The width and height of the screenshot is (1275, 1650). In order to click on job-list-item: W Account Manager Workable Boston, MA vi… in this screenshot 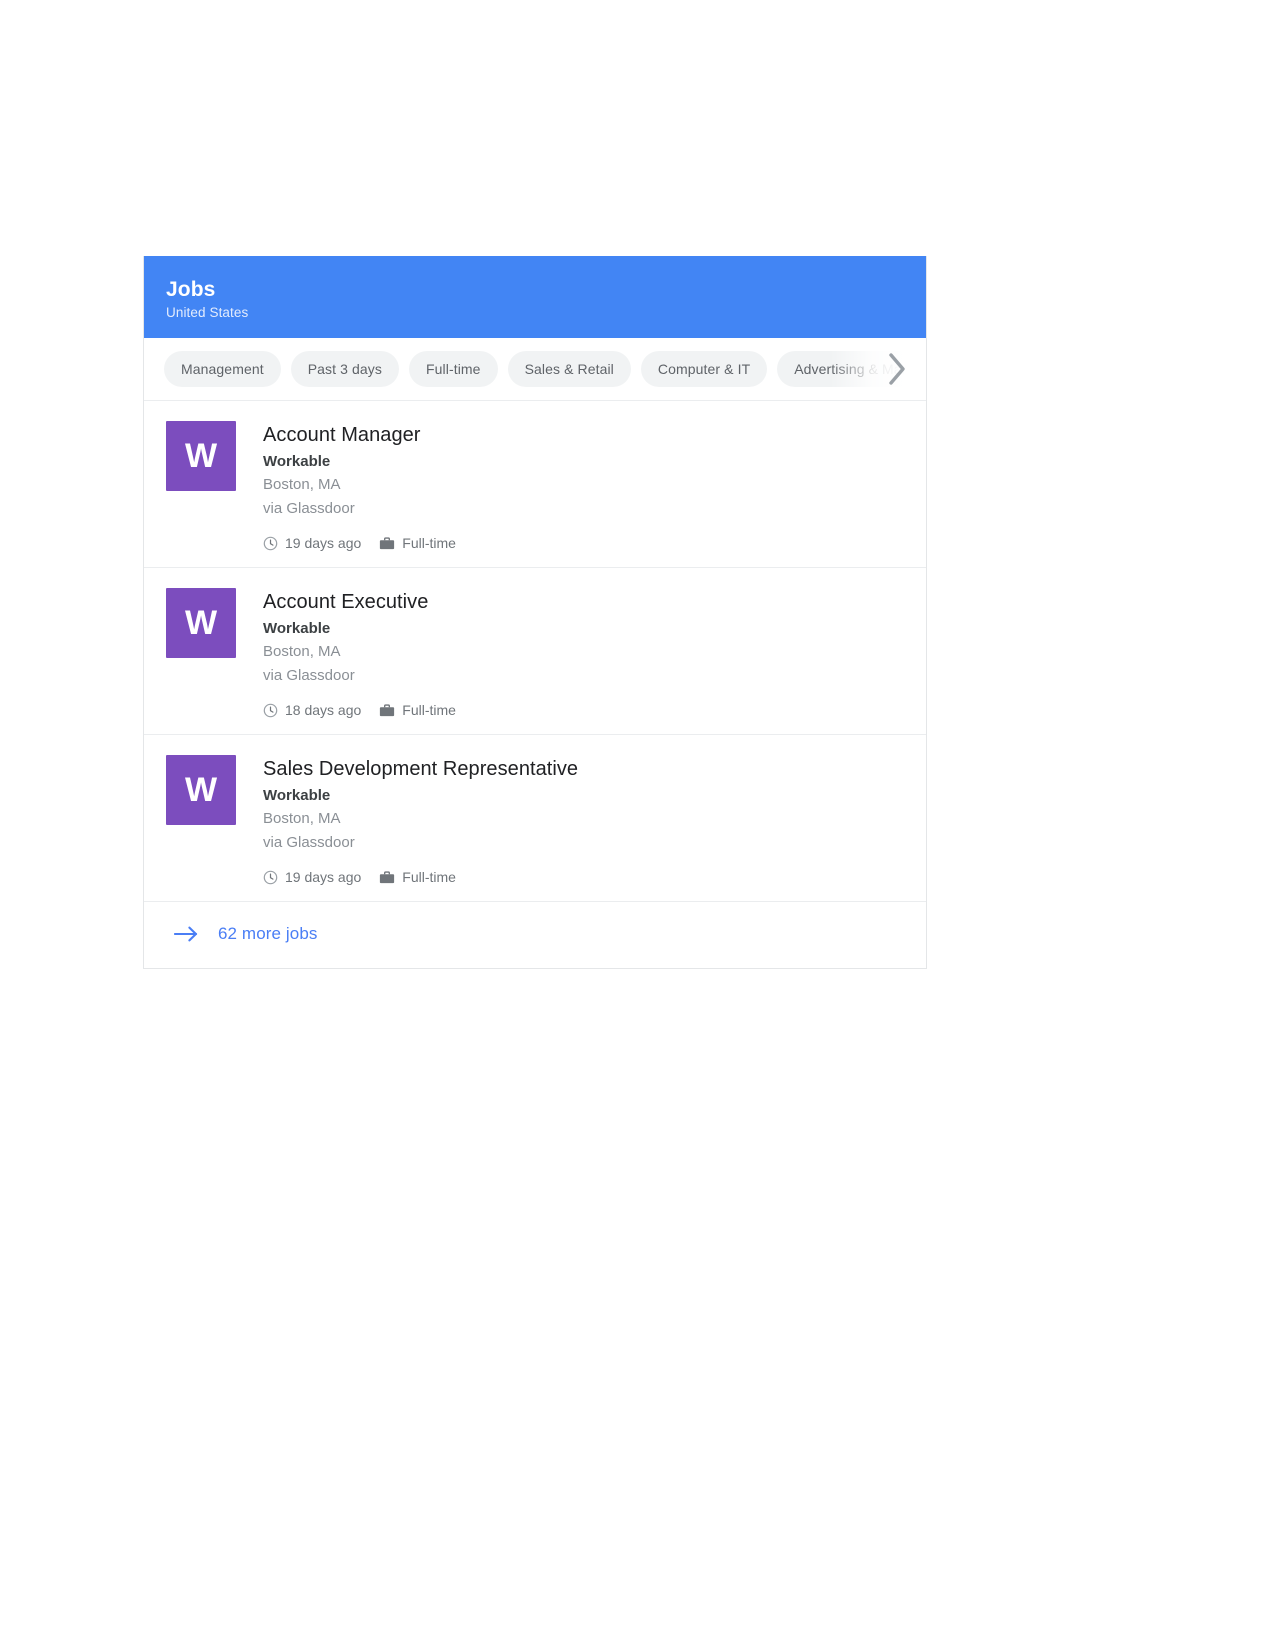, I will do `click(535, 484)`.